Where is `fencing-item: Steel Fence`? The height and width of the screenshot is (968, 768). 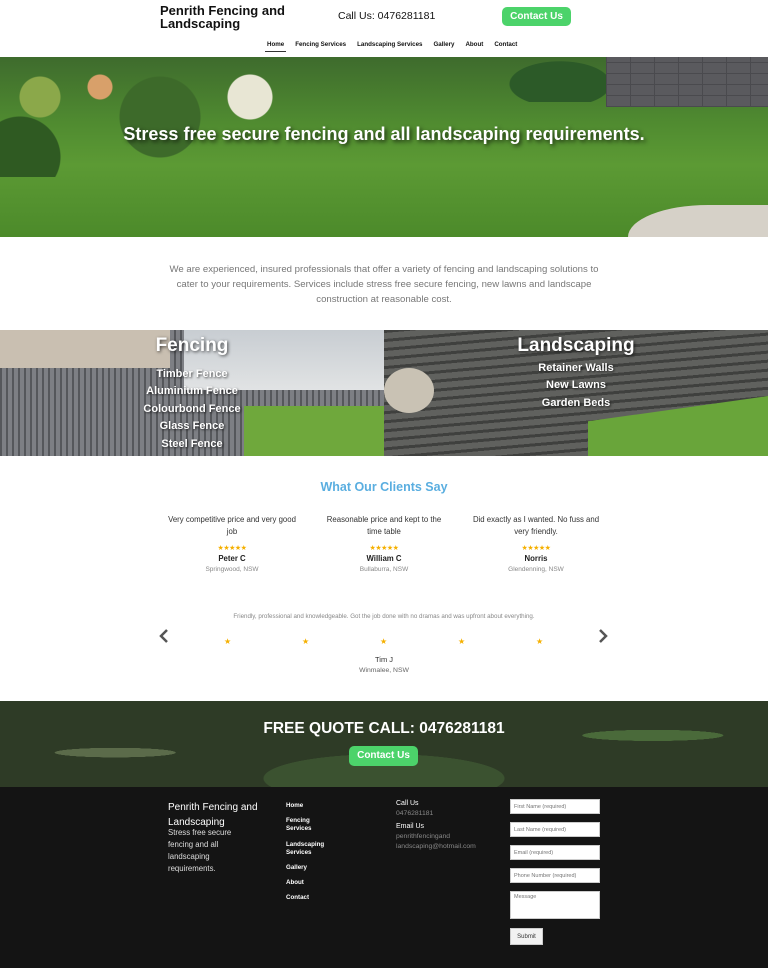 fencing-item: Steel Fence is located at coordinates (192, 443).